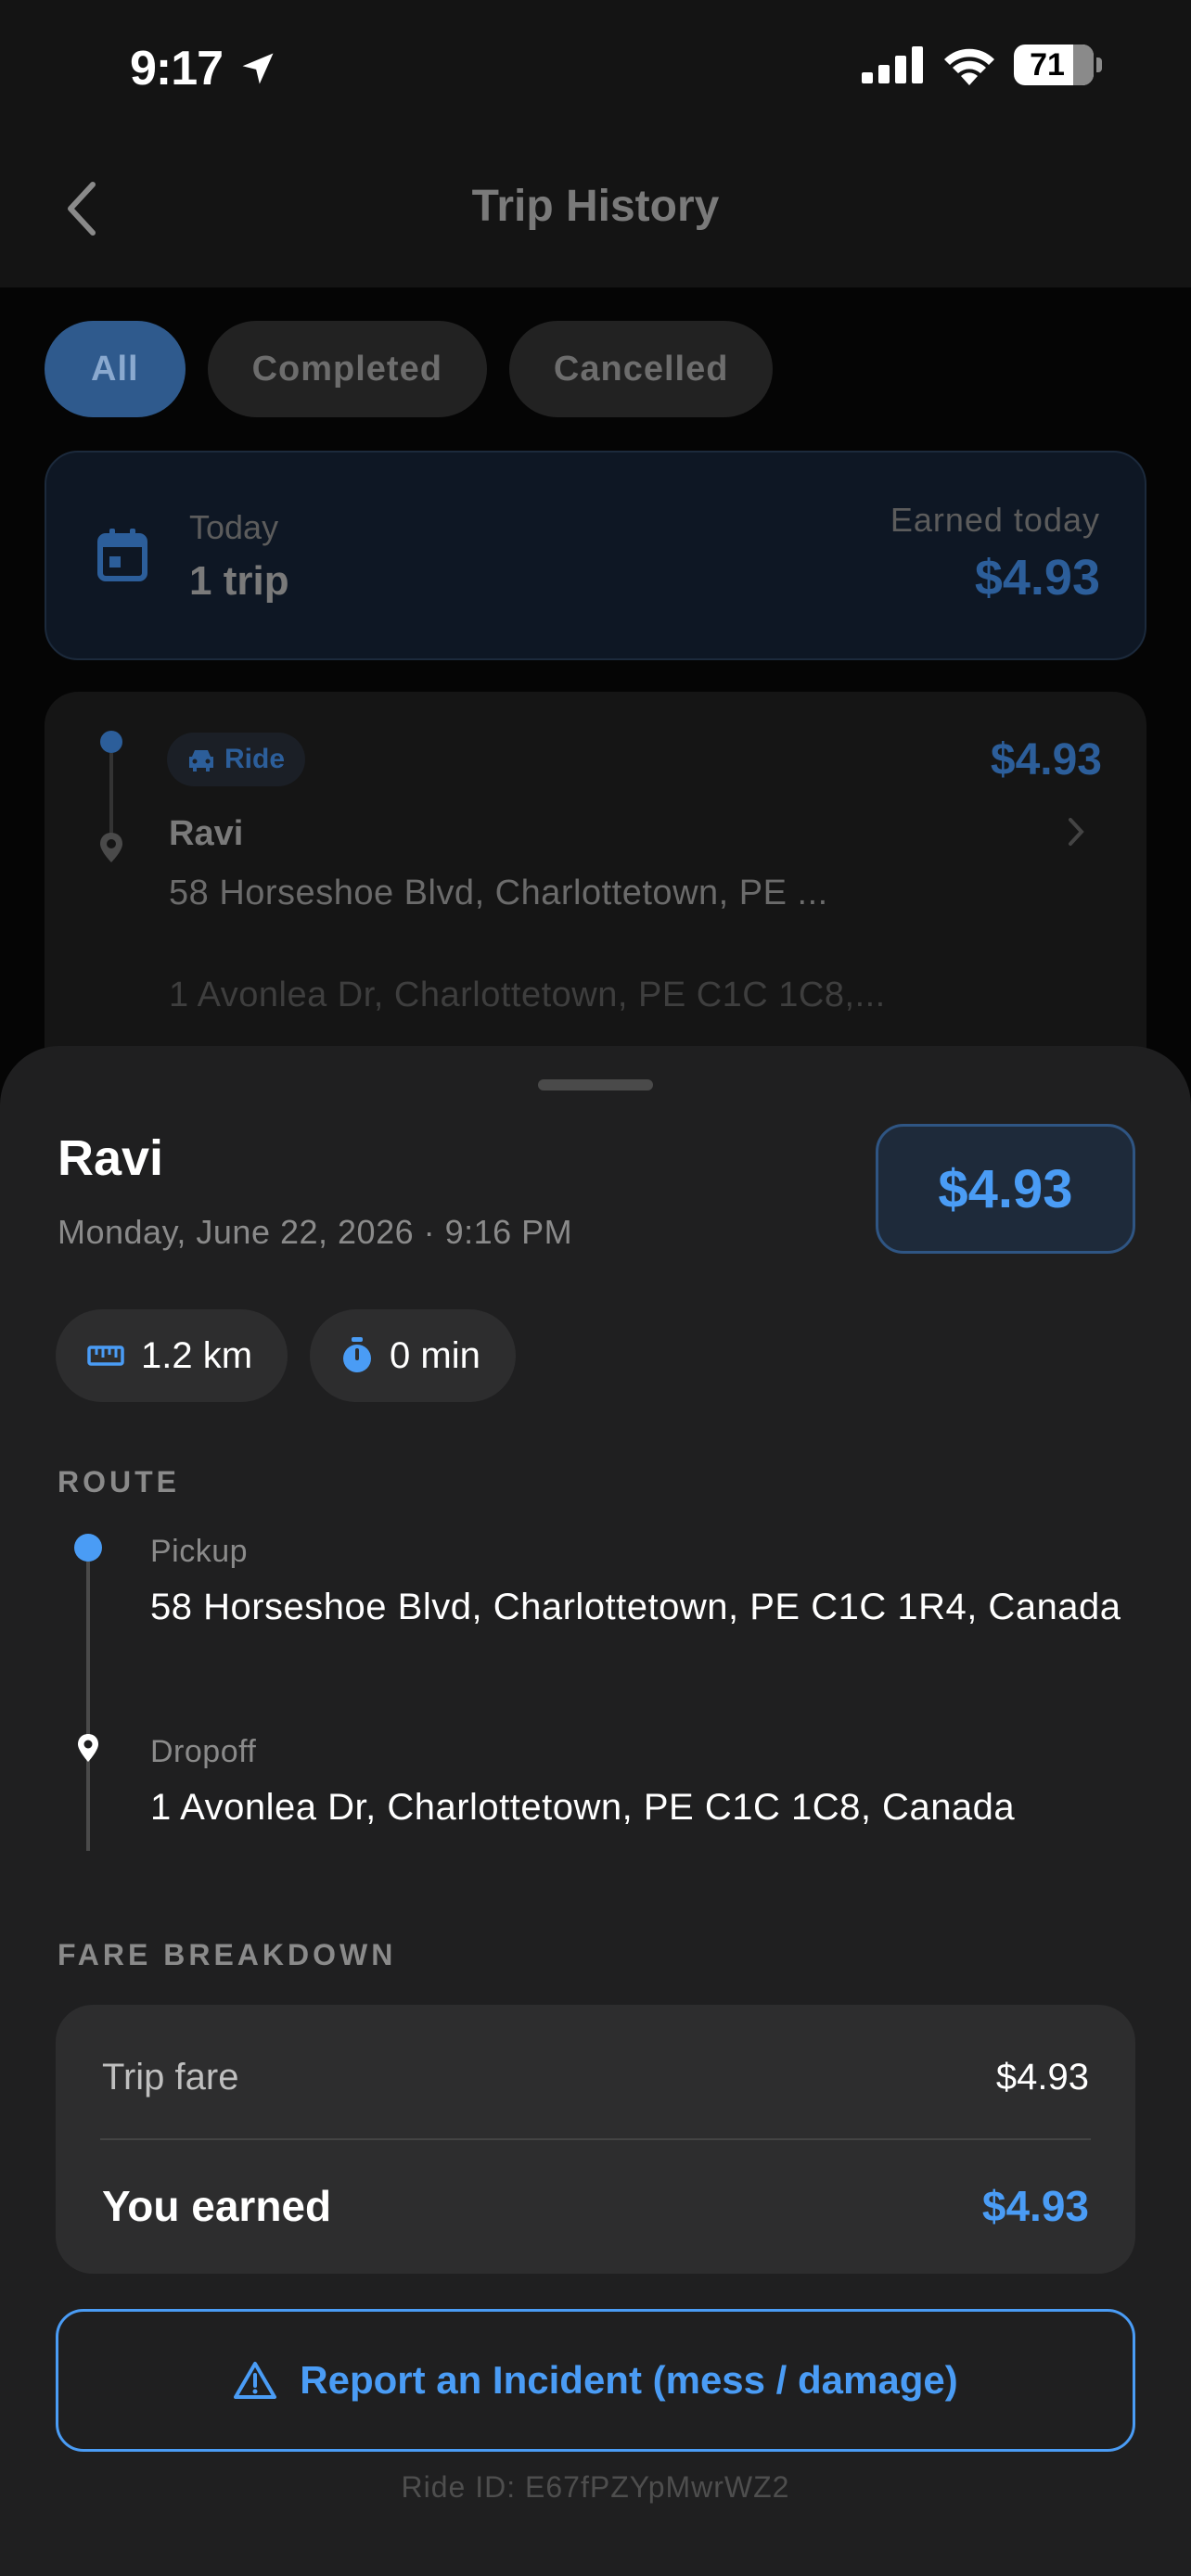 This screenshot has width=1191, height=2576. What do you see at coordinates (206, 833) in the screenshot?
I see `rider-name: Ravi` at bounding box center [206, 833].